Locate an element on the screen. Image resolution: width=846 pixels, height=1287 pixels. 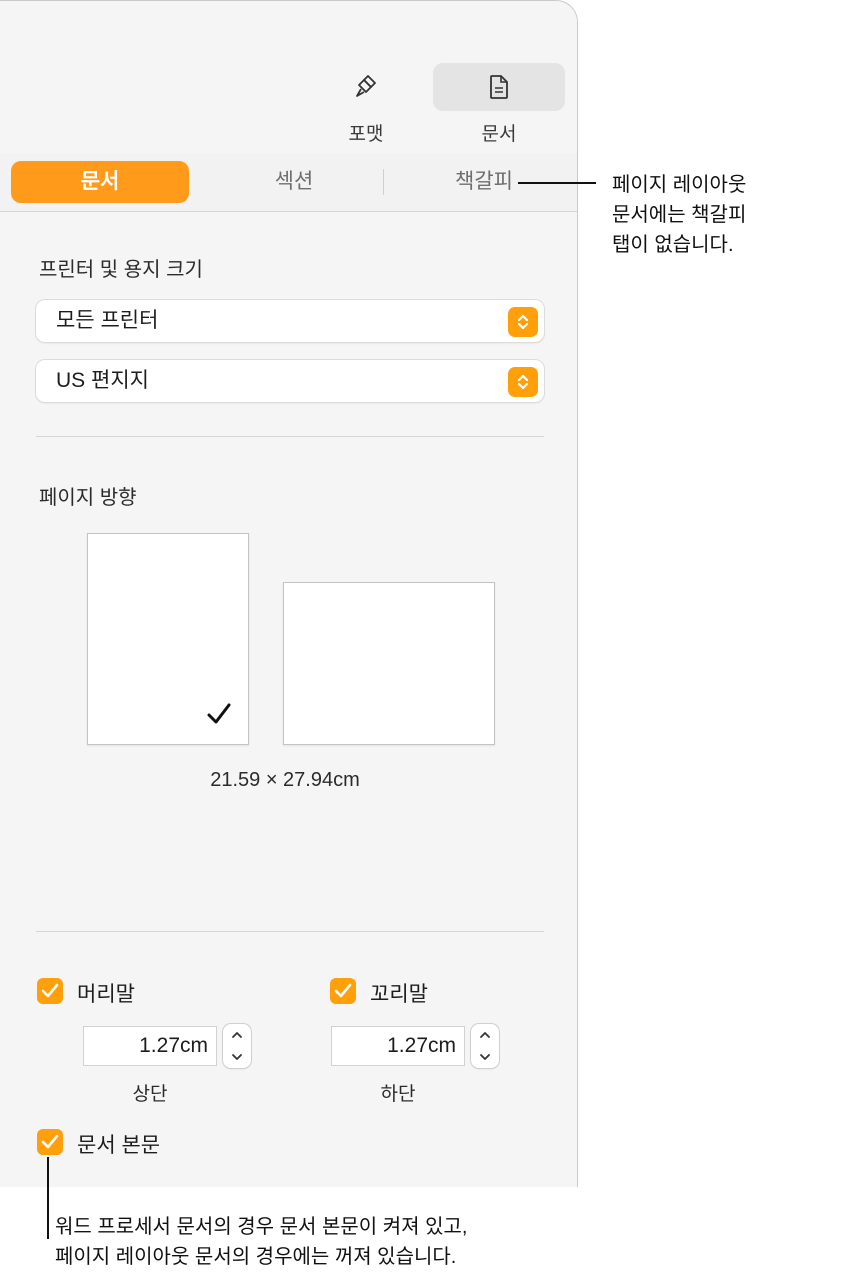
footer-label: 꼬리말 is located at coordinates (399, 994).